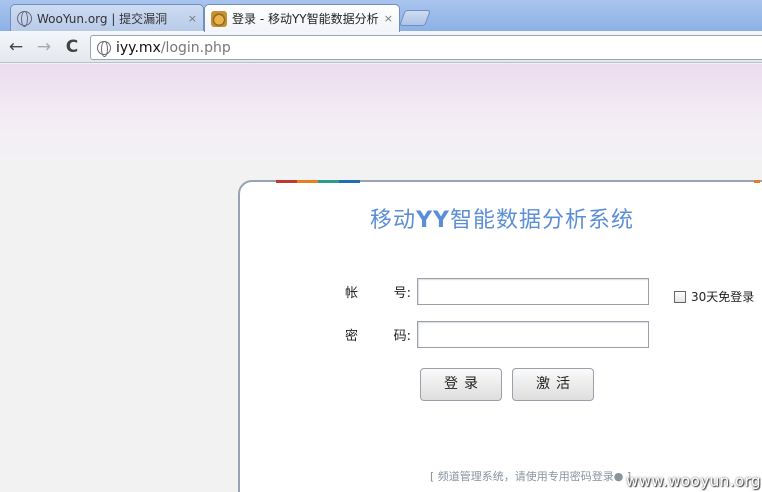 Image resolution: width=762 pixels, height=492 pixels. I want to click on account-row: 帐 号:, so click(497, 291).